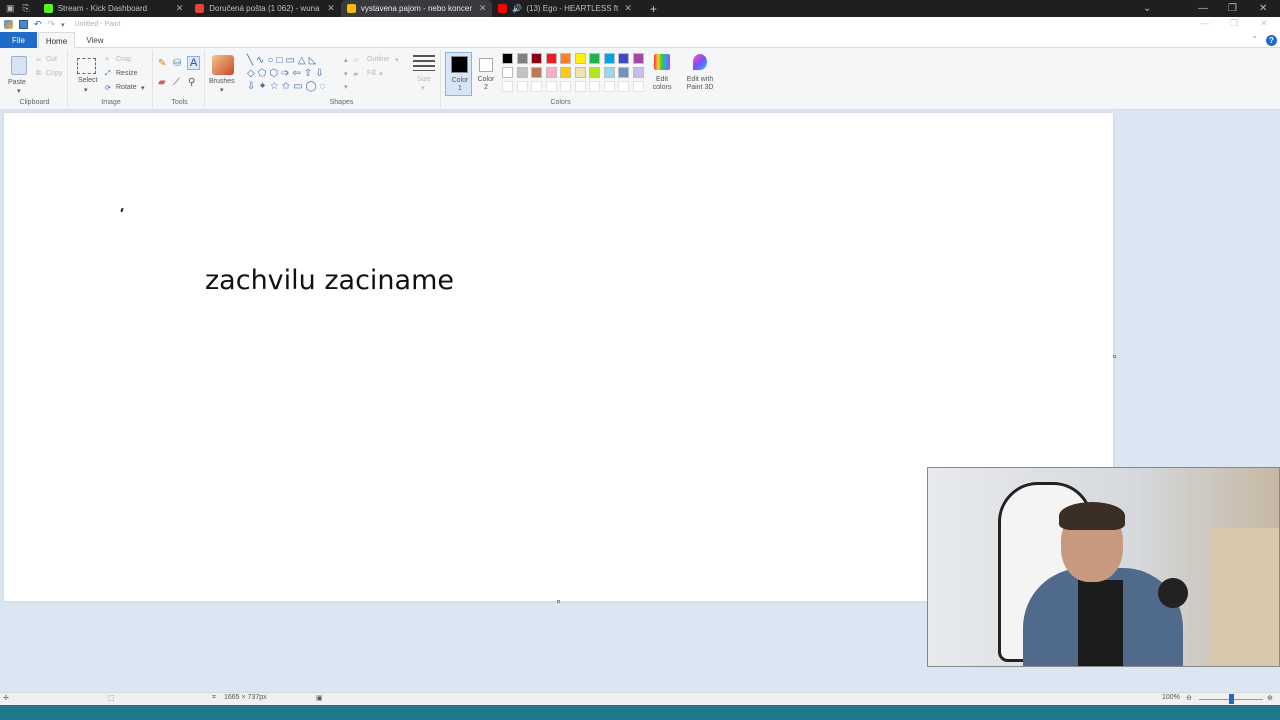 This screenshot has width=1280, height=720. Describe the element at coordinates (194, 63) in the screenshot. I see `text-icon: A` at that location.